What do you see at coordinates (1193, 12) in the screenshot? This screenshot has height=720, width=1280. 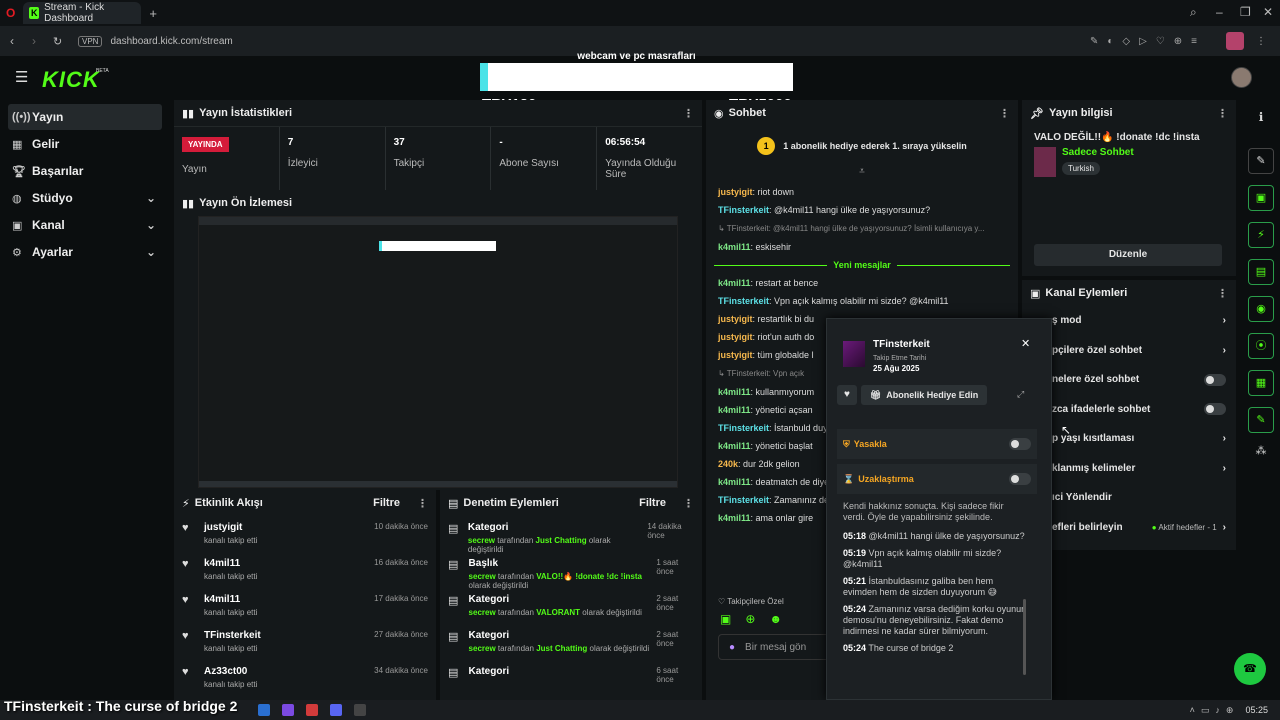 I see `search-tabs-icon: ⌕` at bounding box center [1193, 12].